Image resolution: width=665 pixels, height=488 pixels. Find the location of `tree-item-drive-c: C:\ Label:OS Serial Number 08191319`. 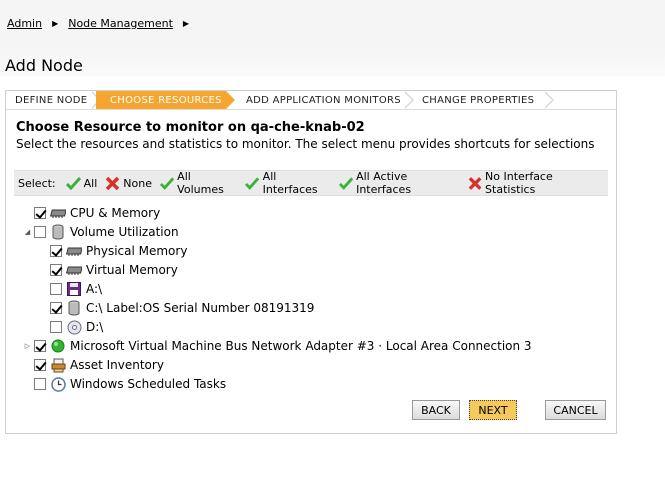

tree-item-drive-c: C:\ Label:OS Serial Number 08191319 is located at coordinates (176, 308).